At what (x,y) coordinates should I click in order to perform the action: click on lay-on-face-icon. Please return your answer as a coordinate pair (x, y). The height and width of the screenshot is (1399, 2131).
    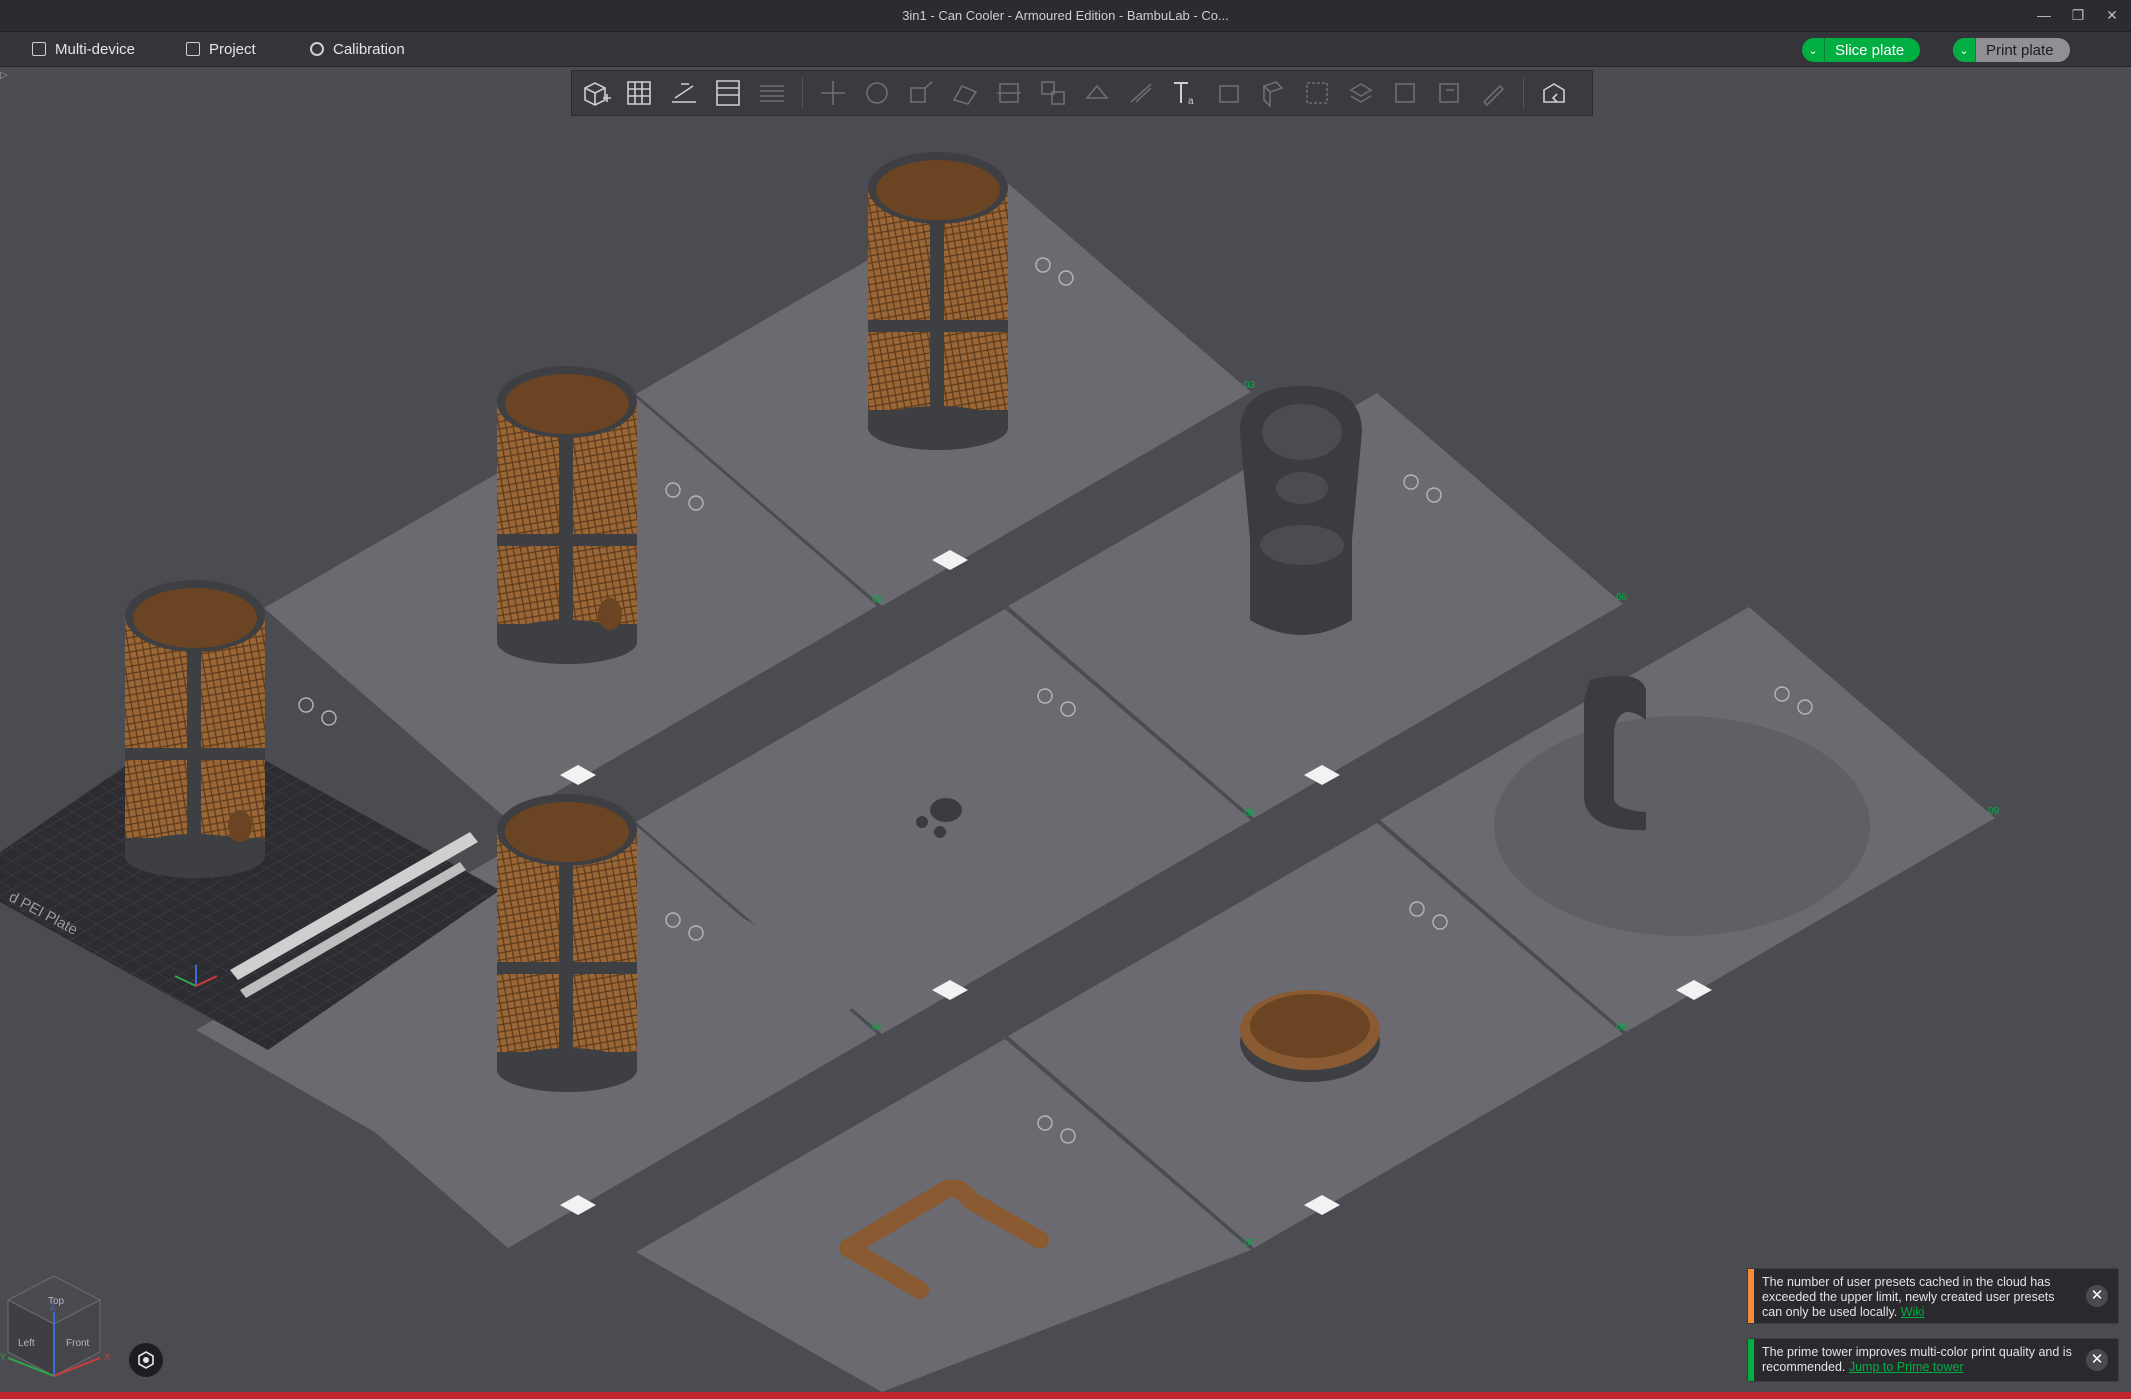
    Looking at the image, I should click on (965, 93).